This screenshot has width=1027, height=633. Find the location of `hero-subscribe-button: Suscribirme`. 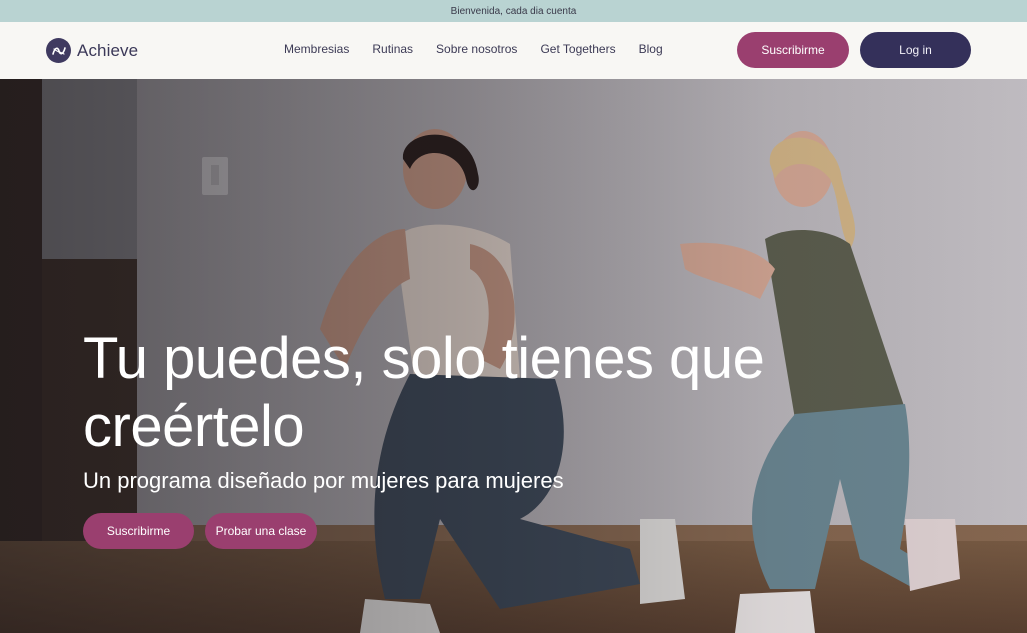

hero-subscribe-button: Suscribirme is located at coordinates (138, 531).